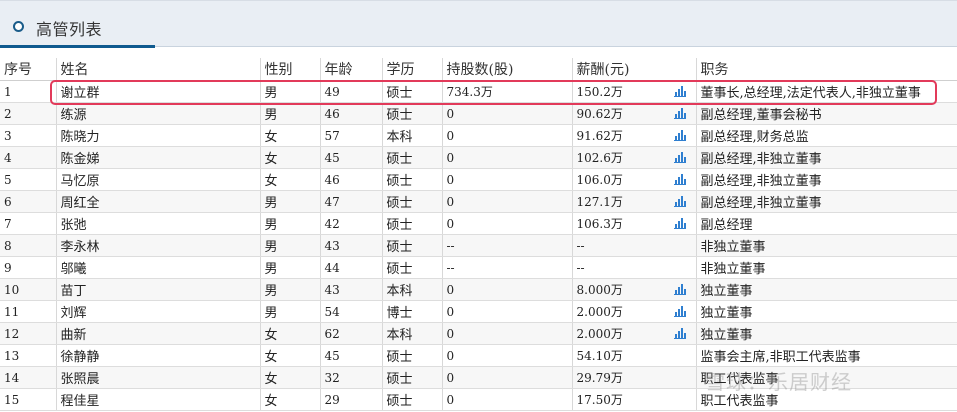 The image size is (957, 412). What do you see at coordinates (478, 267) in the screenshot?
I see `table-row: 9 邬曦男 44 硕士 -- -- 非独立董事` at bounding box center [478, 267].